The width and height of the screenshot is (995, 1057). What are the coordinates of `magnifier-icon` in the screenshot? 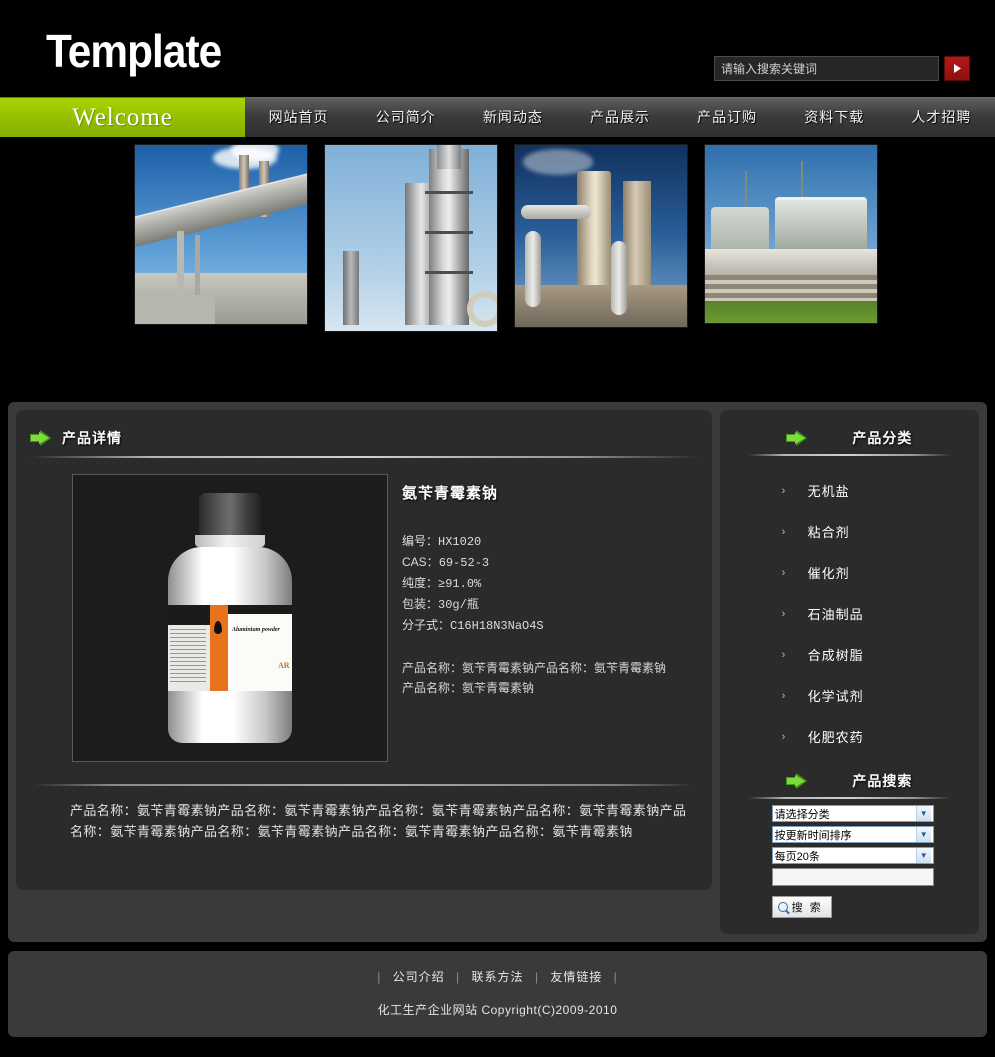 It's located at (782, 907).